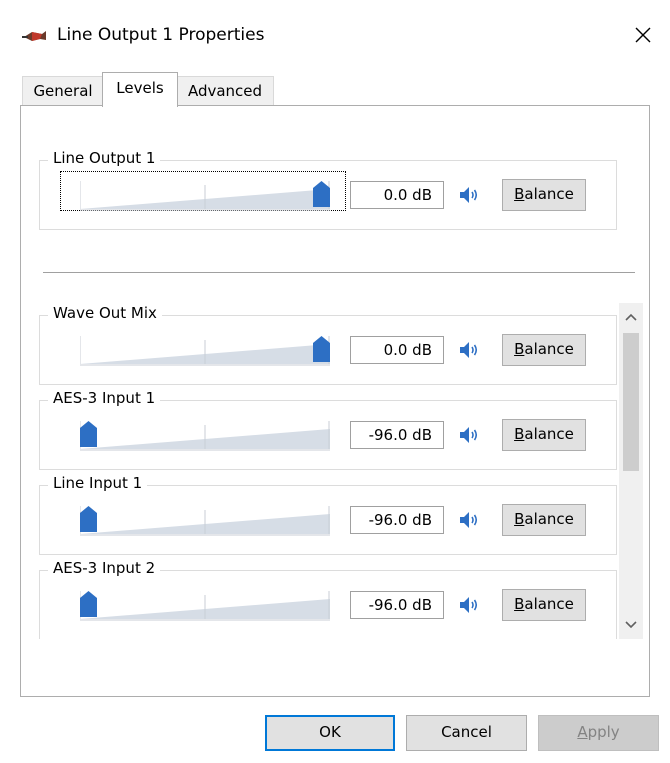 This screenshot has height=763, width=670. I want to click on mixer-level-group: AES-3 Input 1 -96.0 dB Balance, so click(328, 429).